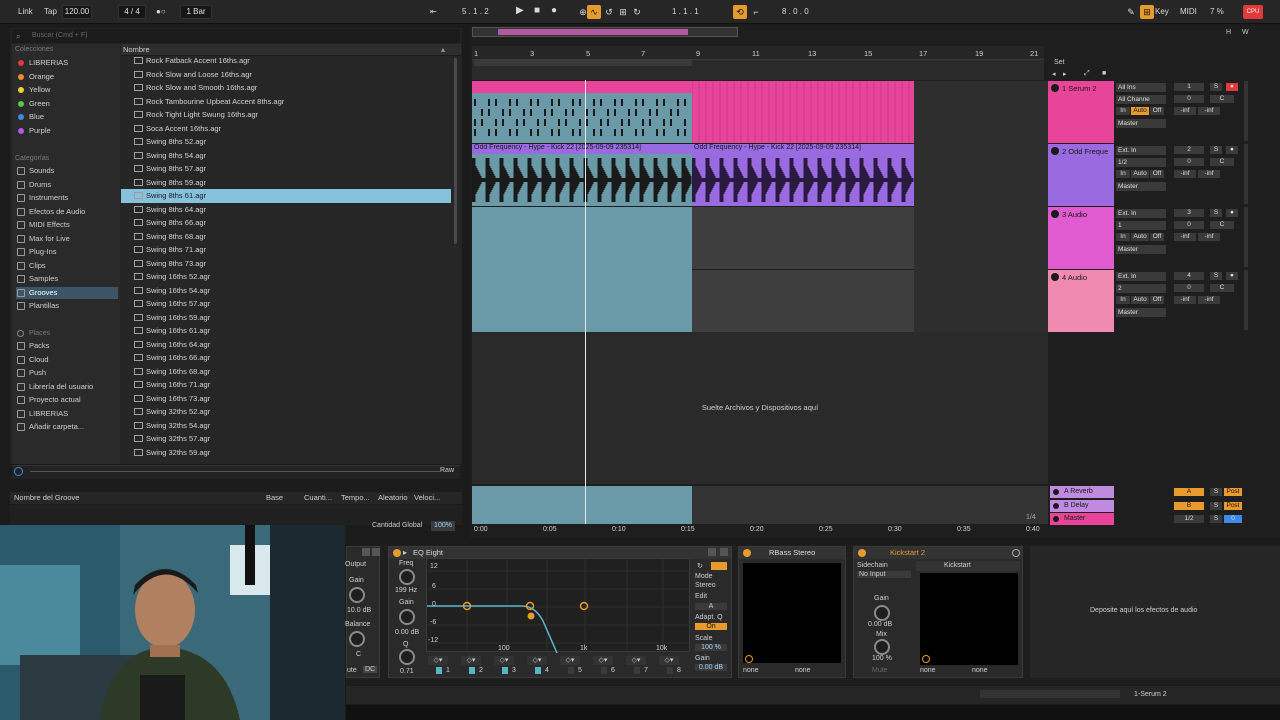 Image resolution: width=1280 pixels, height=720 pixels. I want to click on mute-button: ute, so click(352, 670).